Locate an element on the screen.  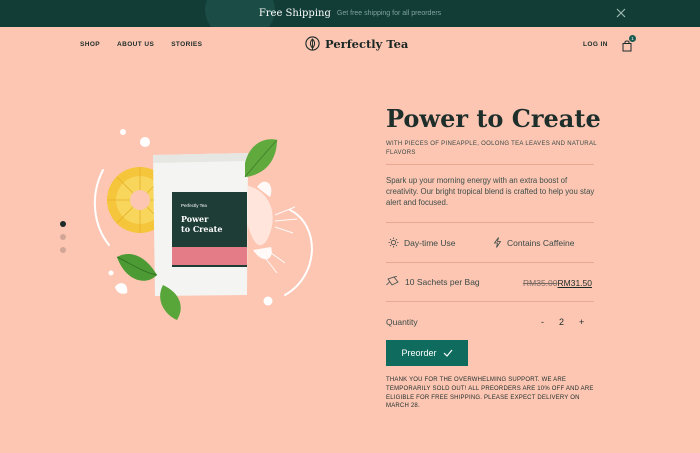
quantity-stepper: - 2 + is located at coordinates (562, 322).